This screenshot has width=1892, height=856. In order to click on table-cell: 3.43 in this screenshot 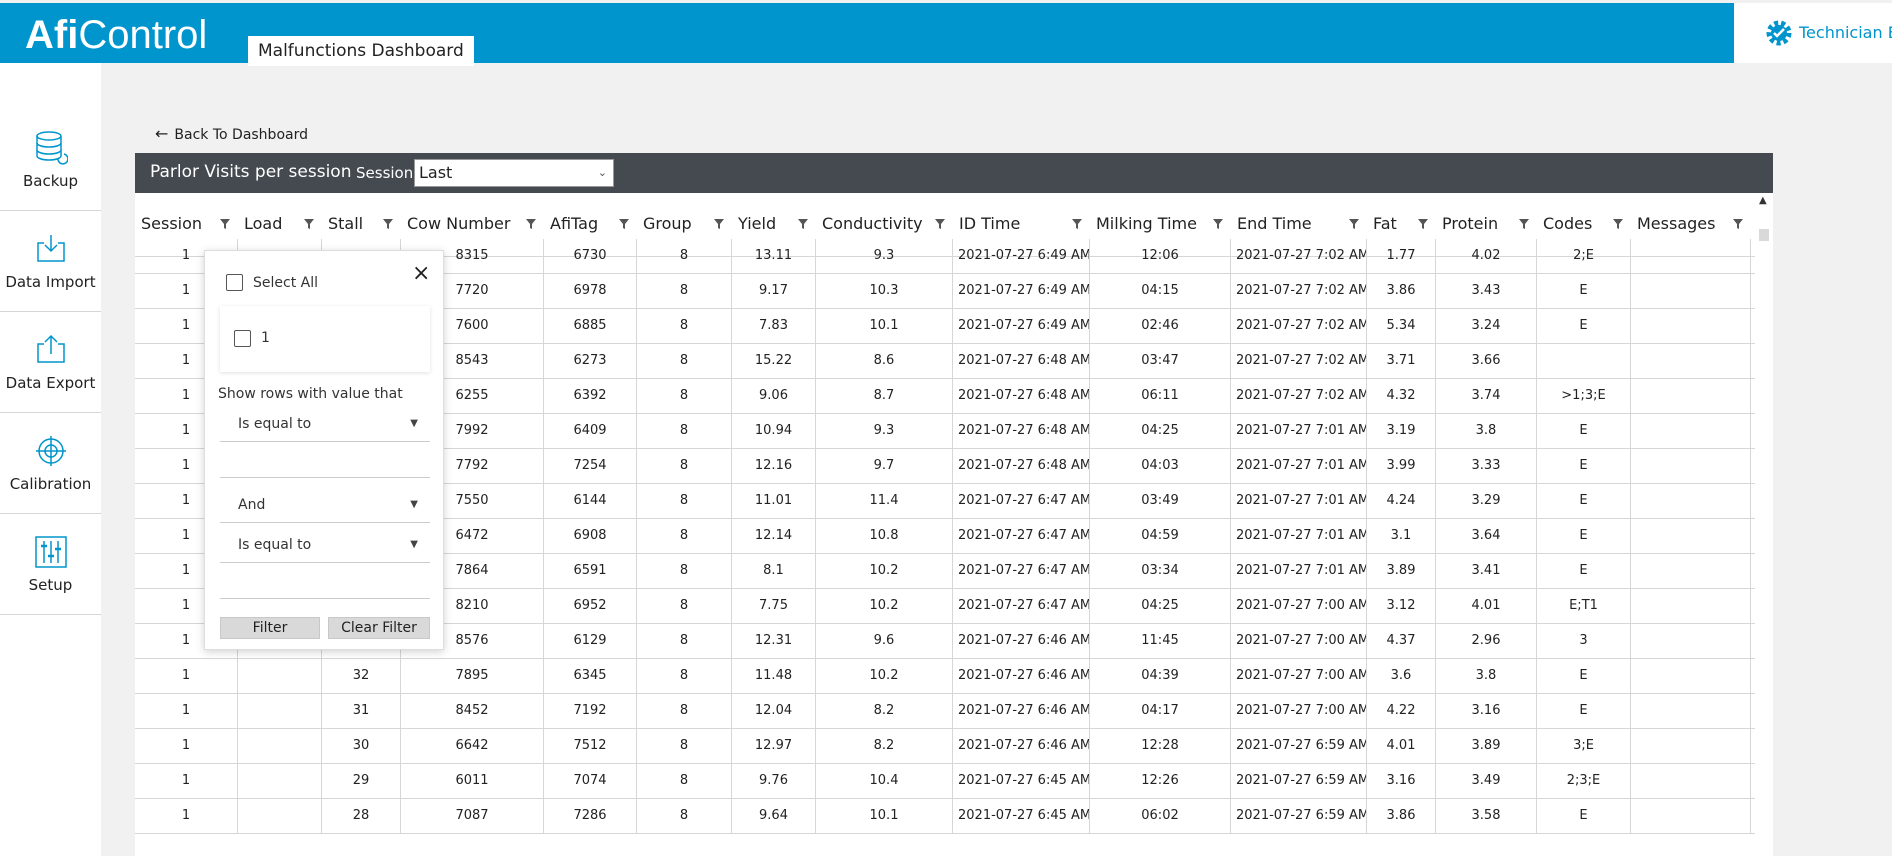, I will do `click(1486, 291)`.